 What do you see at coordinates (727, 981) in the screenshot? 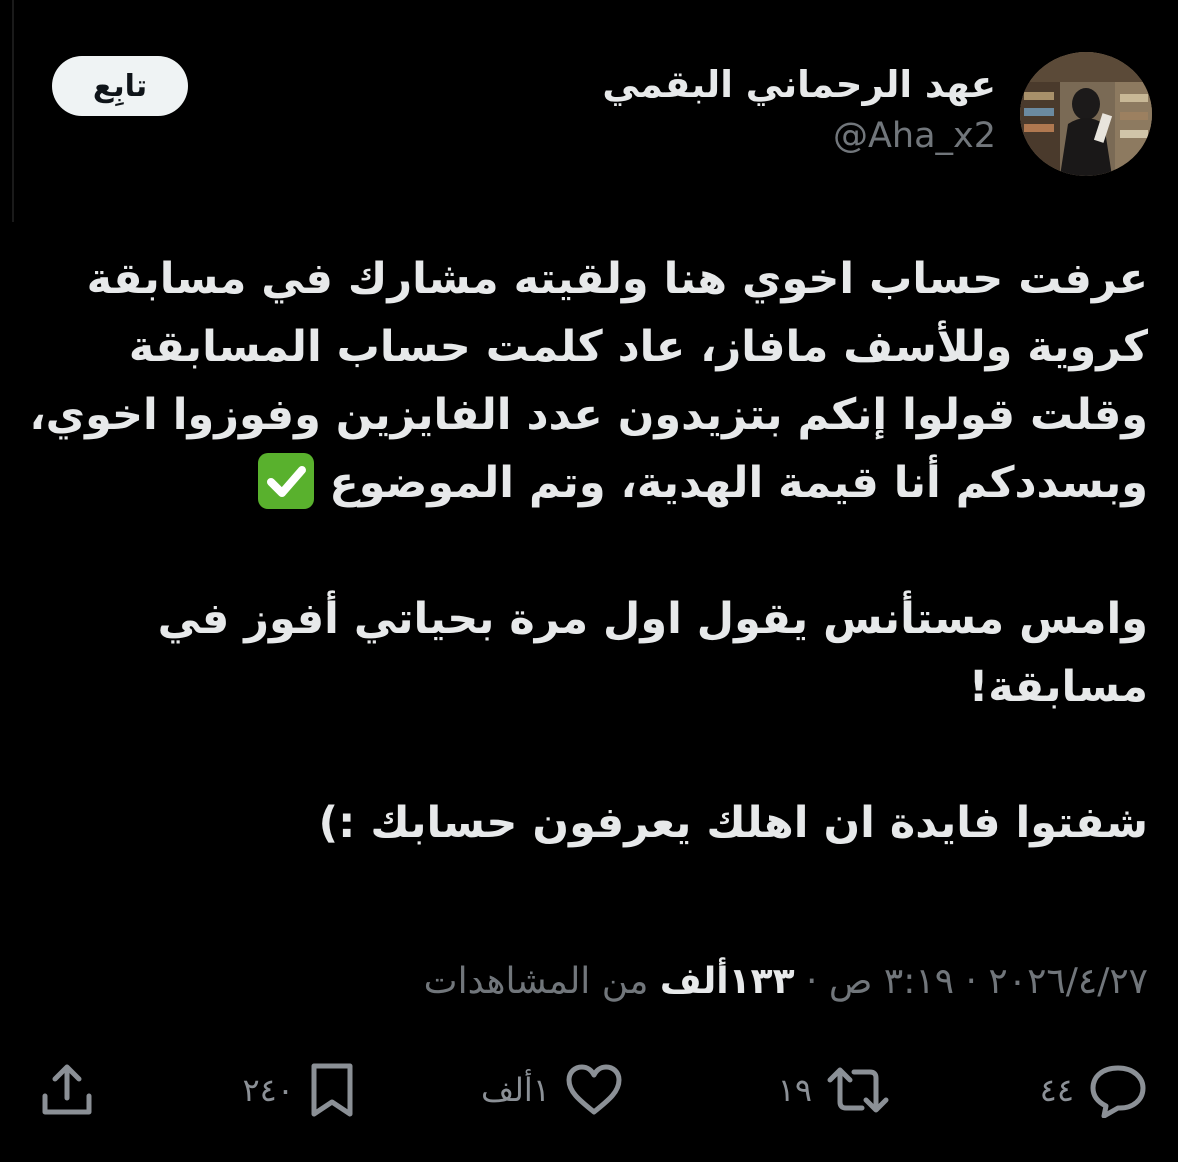
I see `views-count: ١٣٣ألف` at bounding box center [727, 981].